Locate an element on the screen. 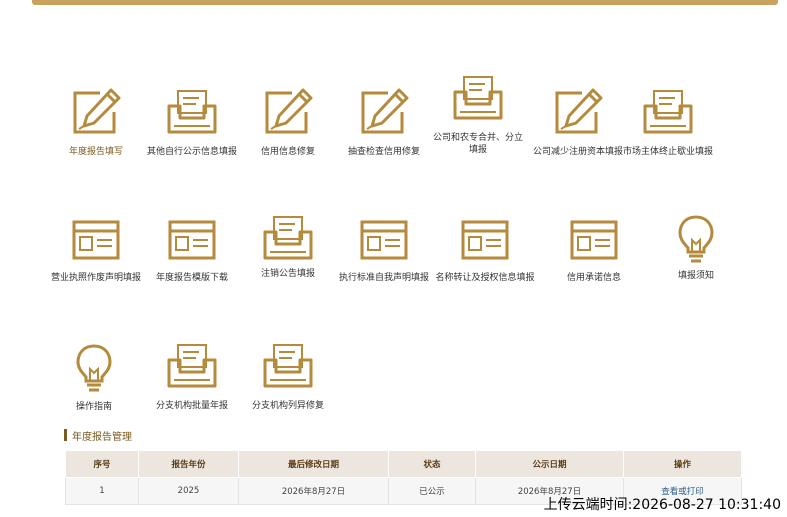 This screenshot has width=787, height=517. tile-label: 公司和农专合并、分立填报 is located at coordinates (478, 144).